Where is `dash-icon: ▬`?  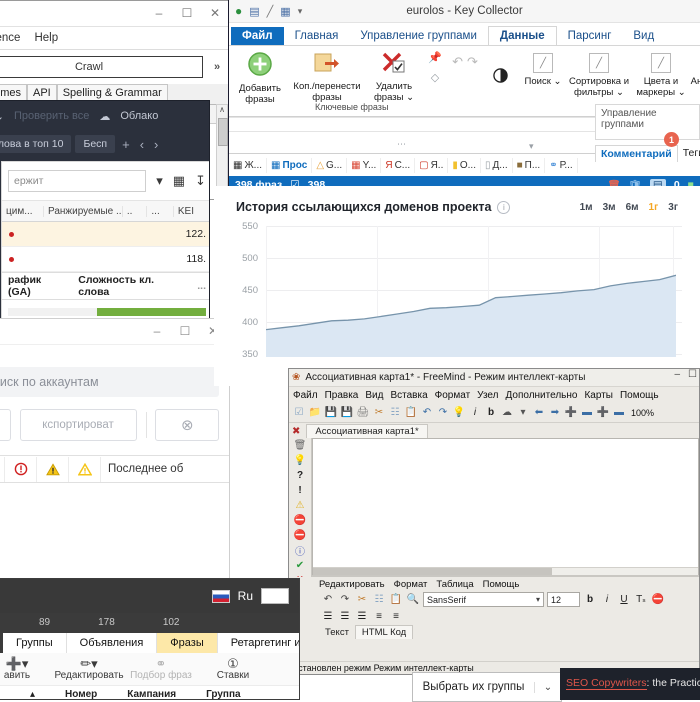 dash-icon: ▬ is located at coordinates (619, 413).